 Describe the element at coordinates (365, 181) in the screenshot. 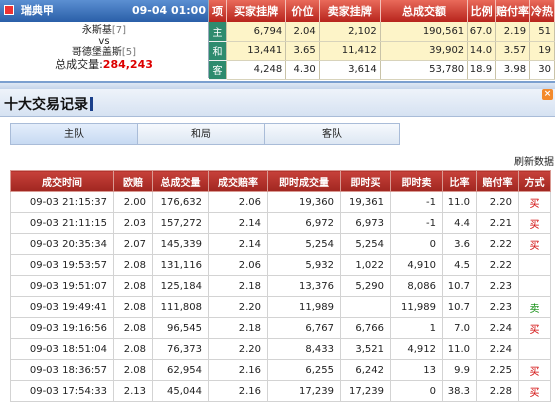

I see `column-header: 即时买` at that location.